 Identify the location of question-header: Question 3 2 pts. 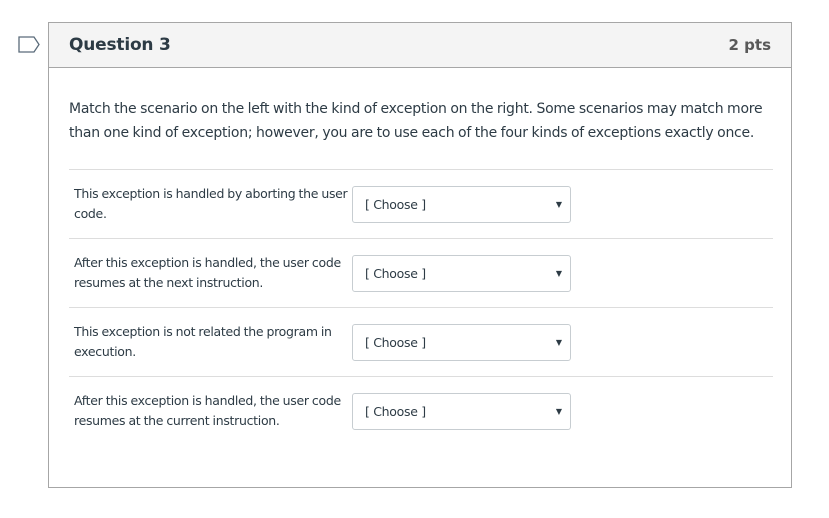
(420, 45).